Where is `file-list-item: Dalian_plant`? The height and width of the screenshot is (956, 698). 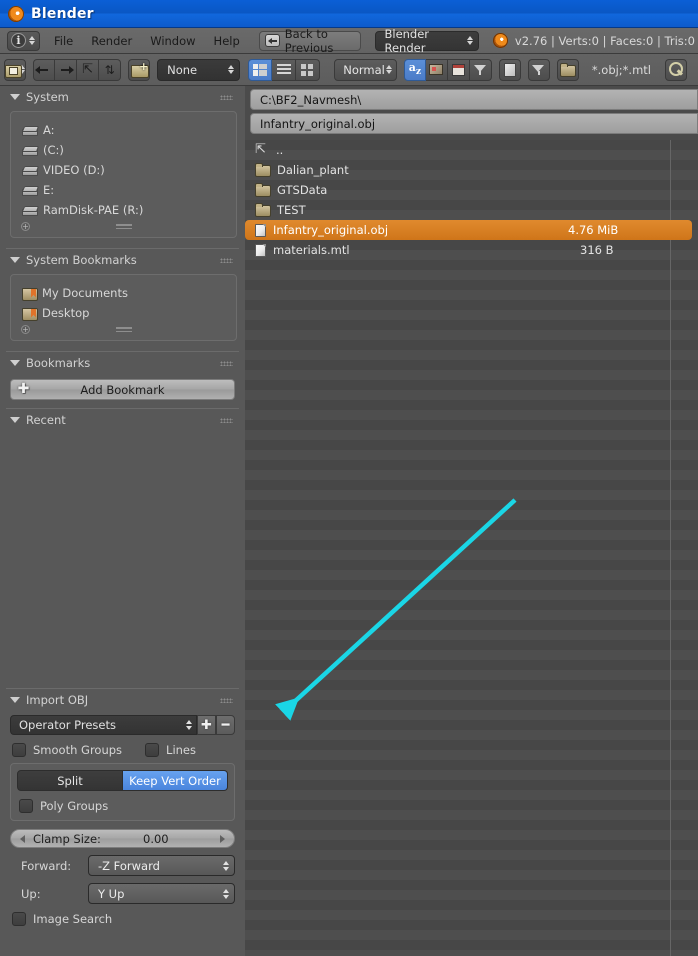
file-list-item: Dalian_plant is located at coordinates (471, 170).